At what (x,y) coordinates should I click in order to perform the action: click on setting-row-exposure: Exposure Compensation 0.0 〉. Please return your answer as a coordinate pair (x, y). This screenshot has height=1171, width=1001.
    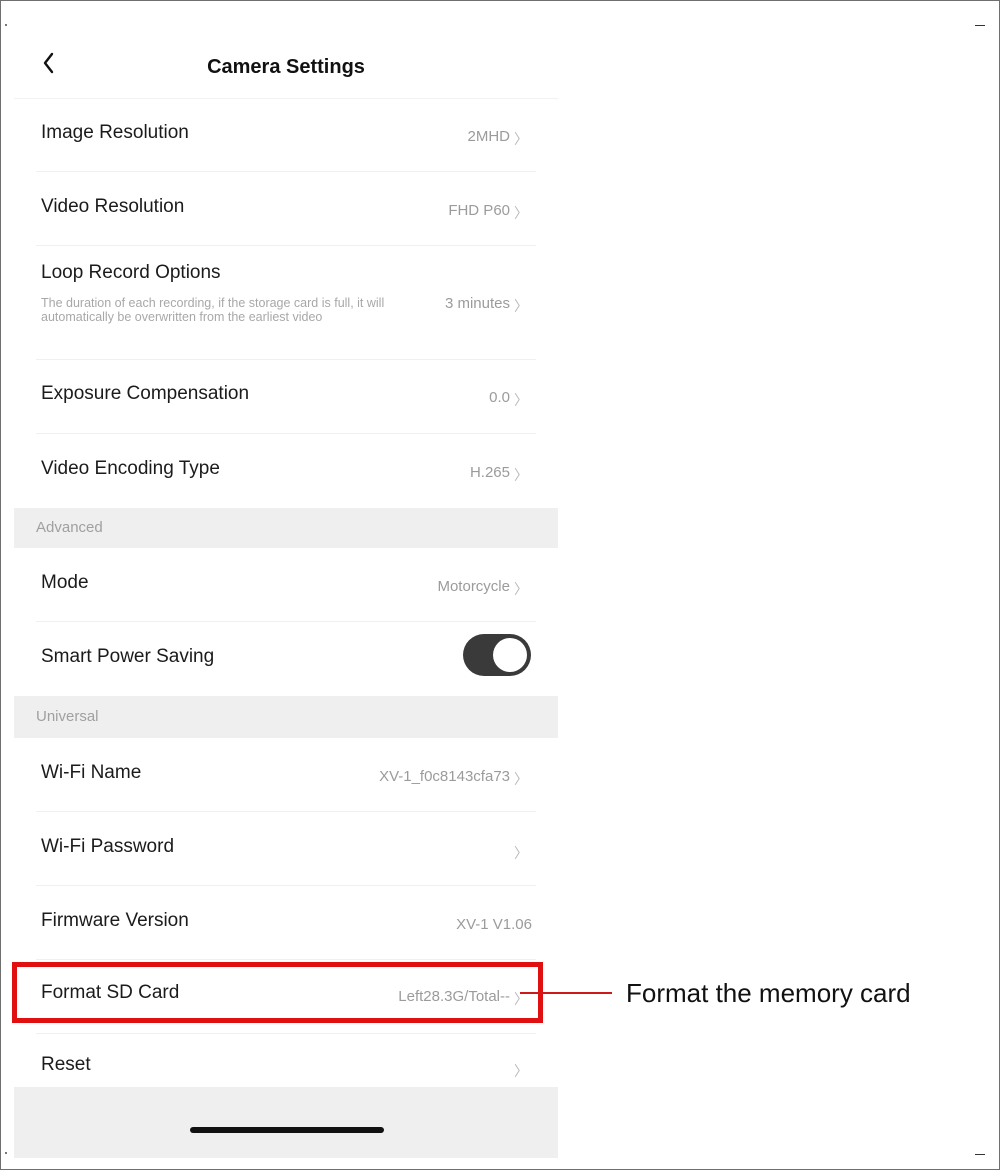
    Looking at the image, I should click on (286, 397).